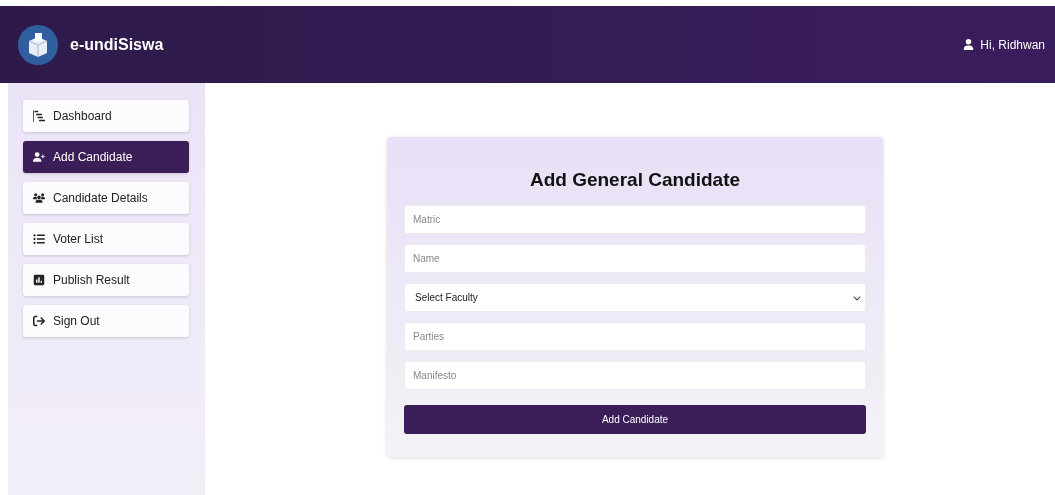  Describe the element at coordinates (38, 44) in the screenshot. I see `ballot-box-logo` at that location.